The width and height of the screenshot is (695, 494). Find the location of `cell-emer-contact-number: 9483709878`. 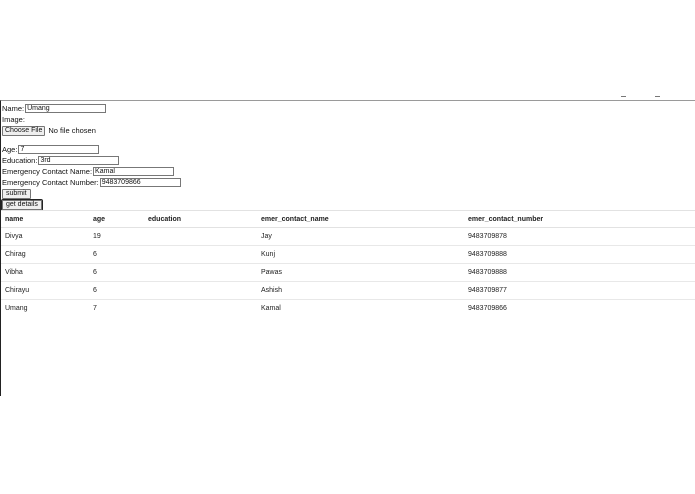

cell-emer-contact-number: 9483709878 is located at coordinates (579, 236).